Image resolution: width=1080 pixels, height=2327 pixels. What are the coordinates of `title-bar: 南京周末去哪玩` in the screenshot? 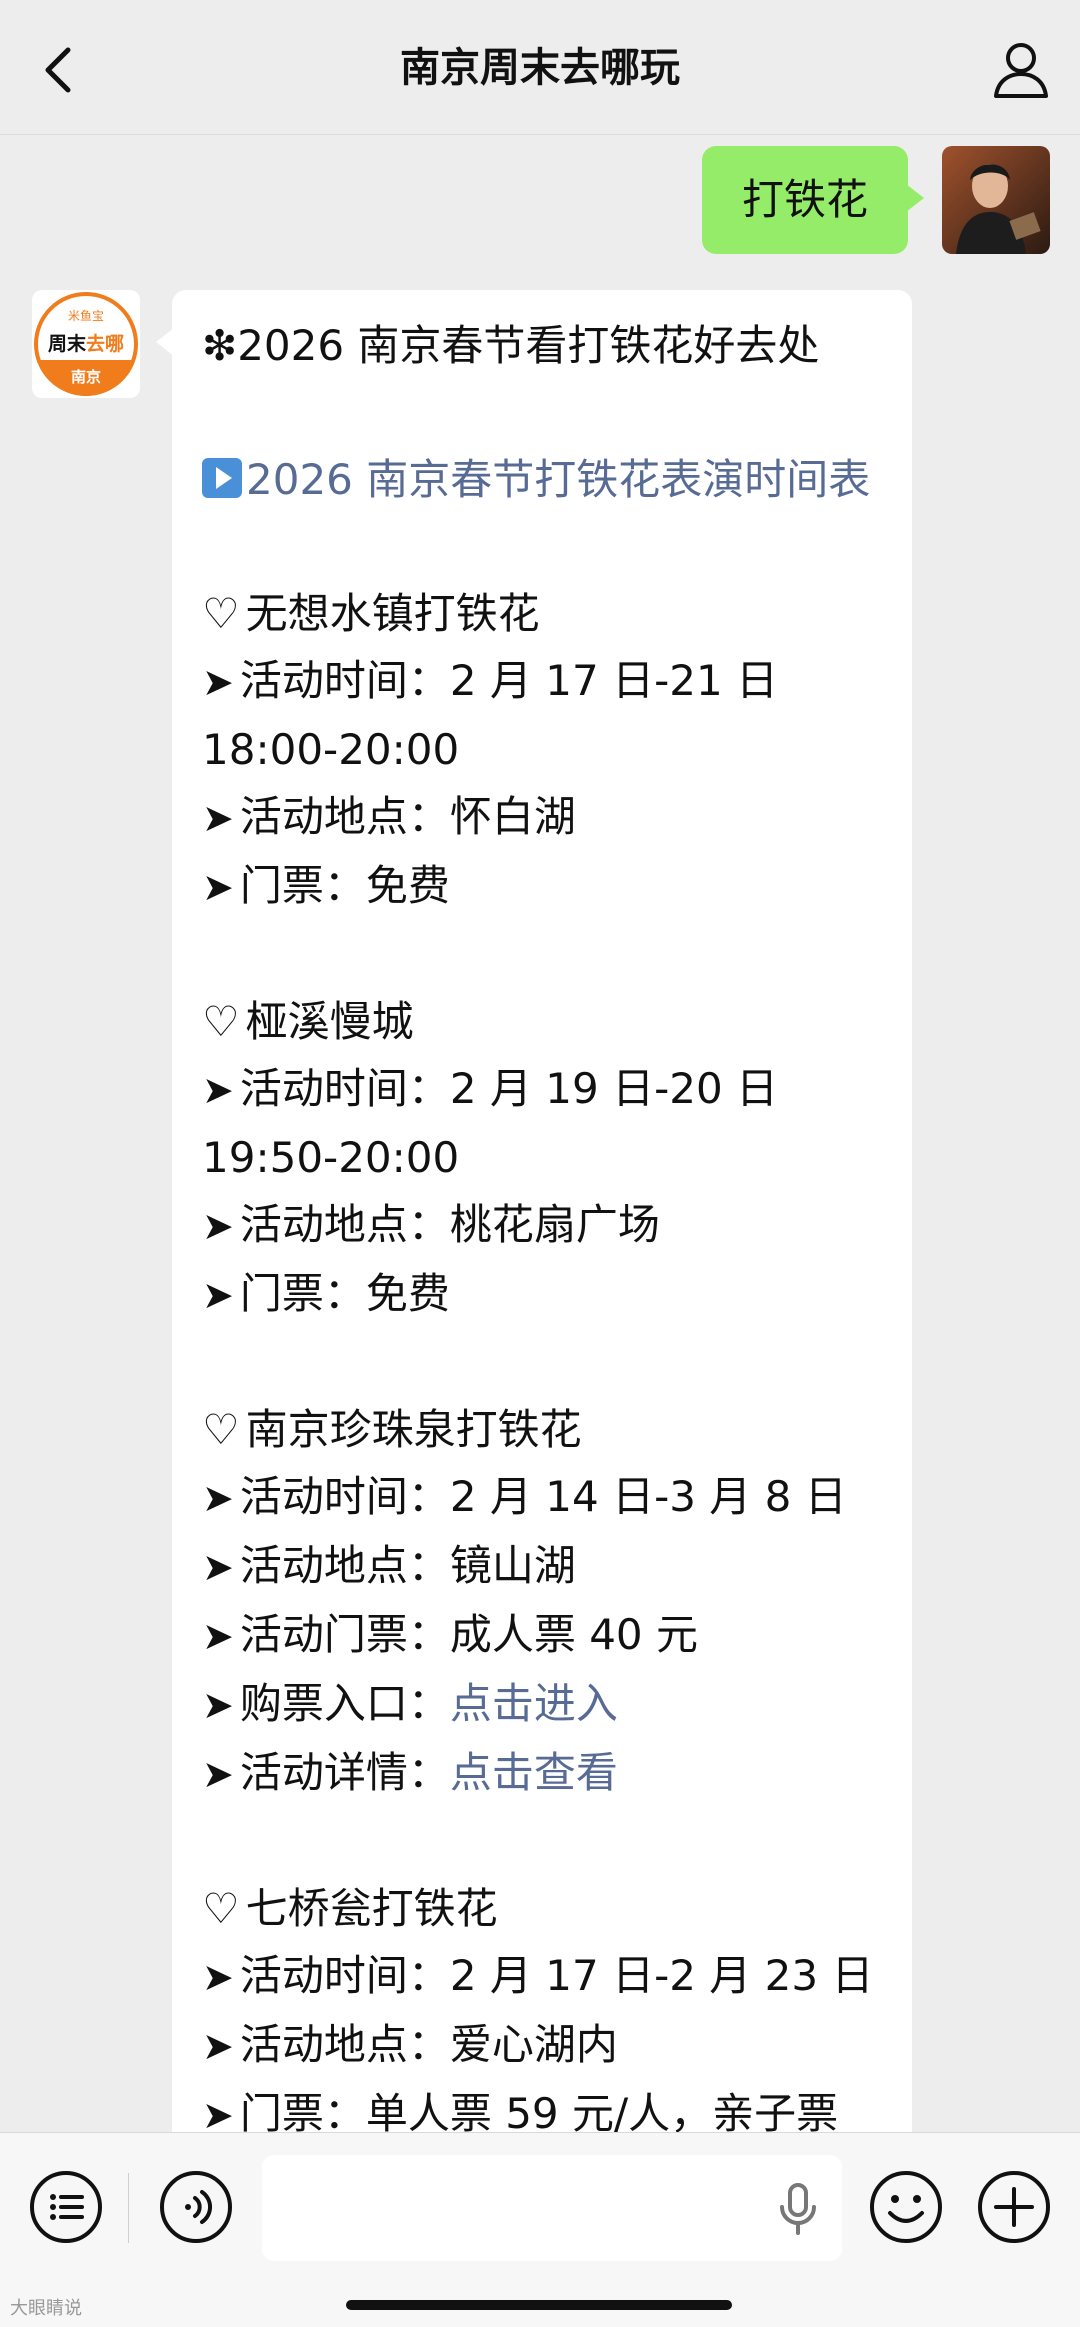 It's located at (540, 67).